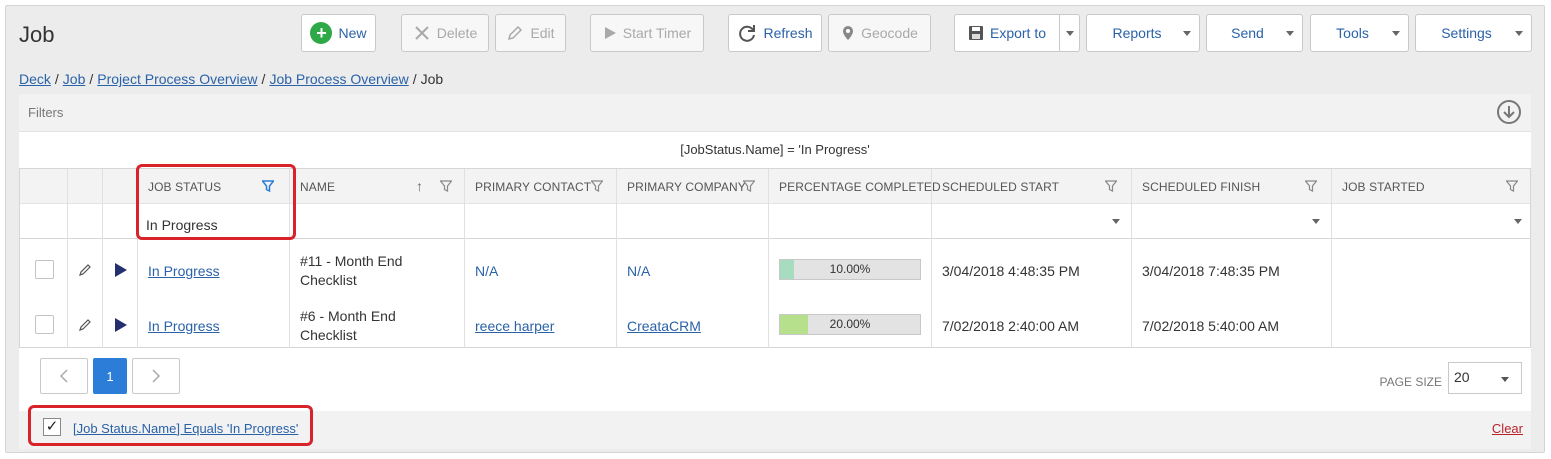 Image resolution: width=1551 pixels, height=459 pixels. I want to click on highlight-box-job-status-filter, so click(216, 202).